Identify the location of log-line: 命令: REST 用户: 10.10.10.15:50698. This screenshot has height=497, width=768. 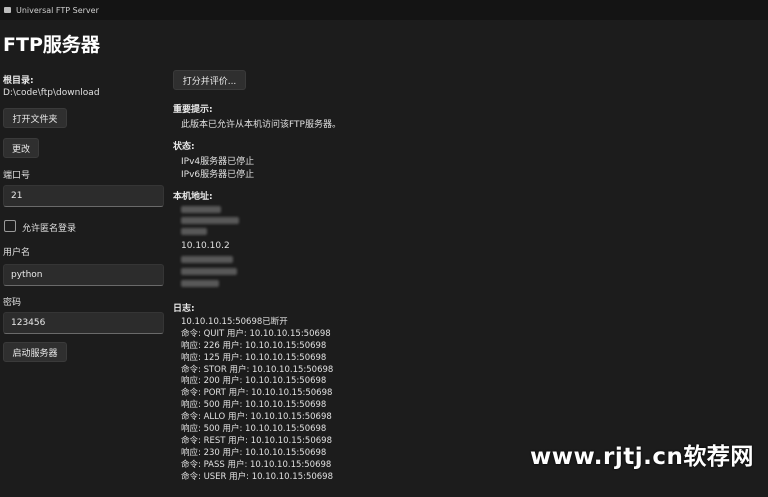
(256, 440).